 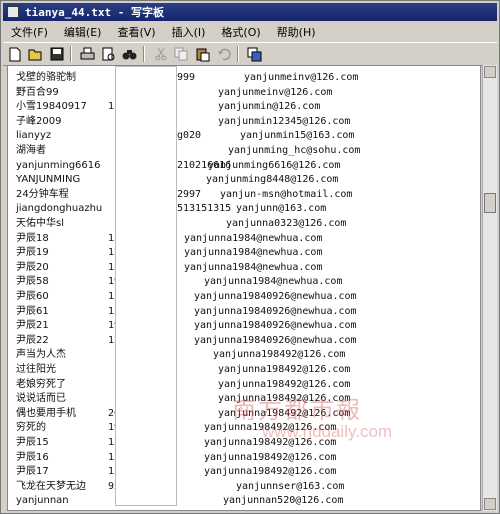 What do you see at coordinates (136, 32) in the screenshot?
I see `menu-view: 查看(V)` at bounding box center [136, 32].